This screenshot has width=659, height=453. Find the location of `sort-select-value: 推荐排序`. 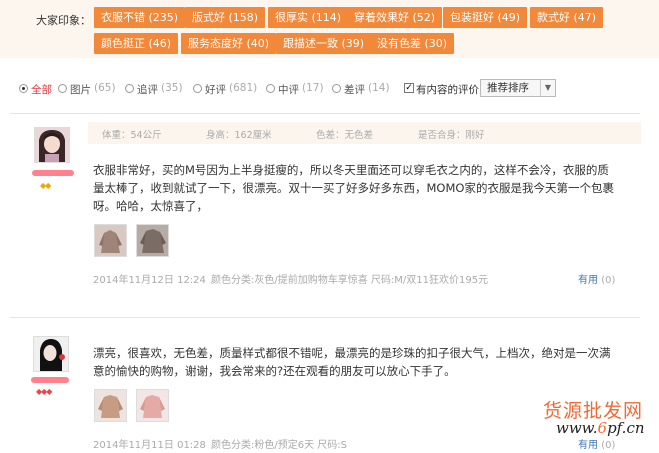

sort-select-value: 推荐排序 is located at coordinates (508, 88).